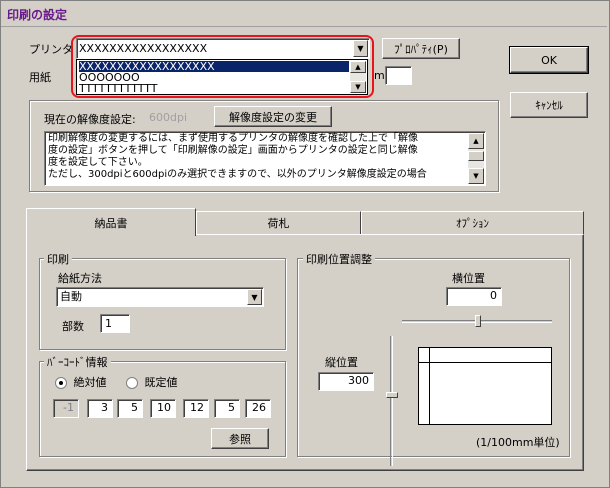 Image resolution: width=610 pixels, height=488 pixels. I want to click on feed-method-label: 給紙方法, so click(80, 278).